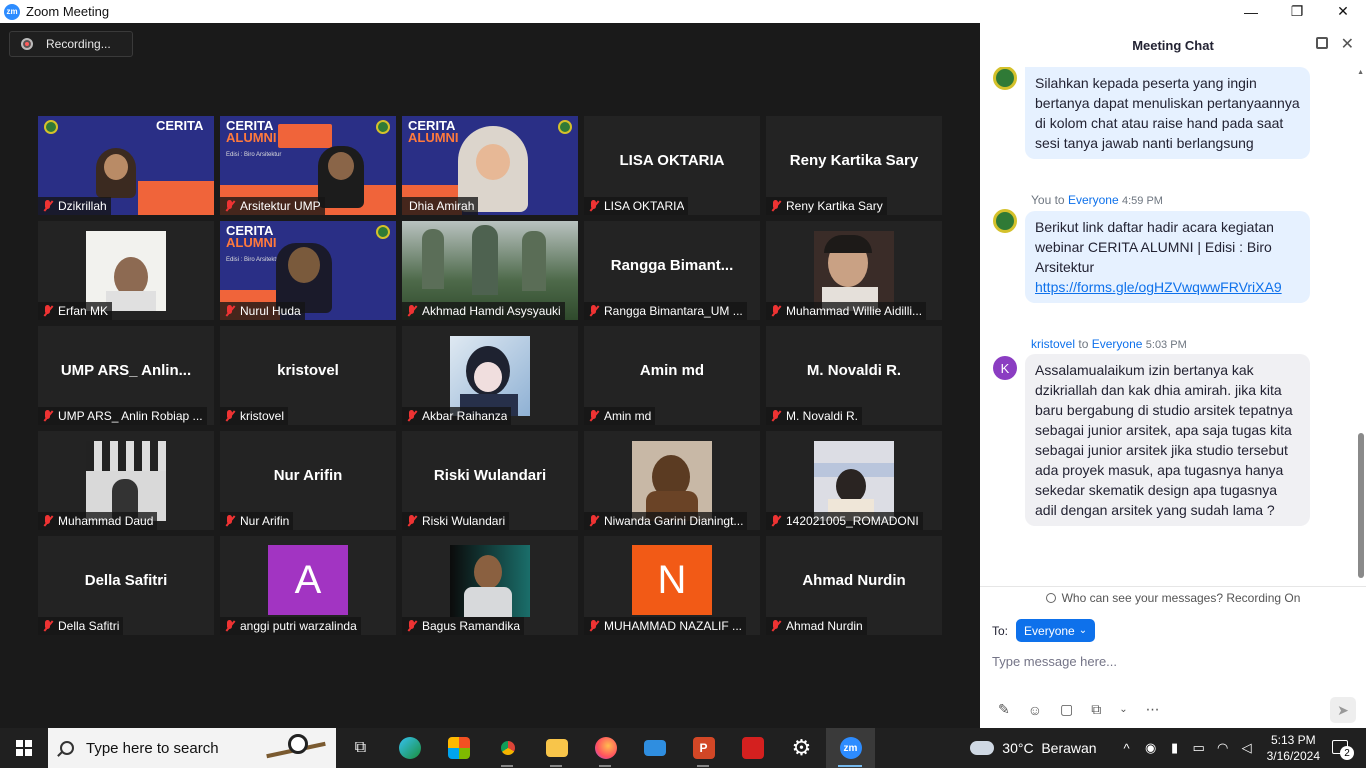  I want to click on mail-icon, so click(654, 748).